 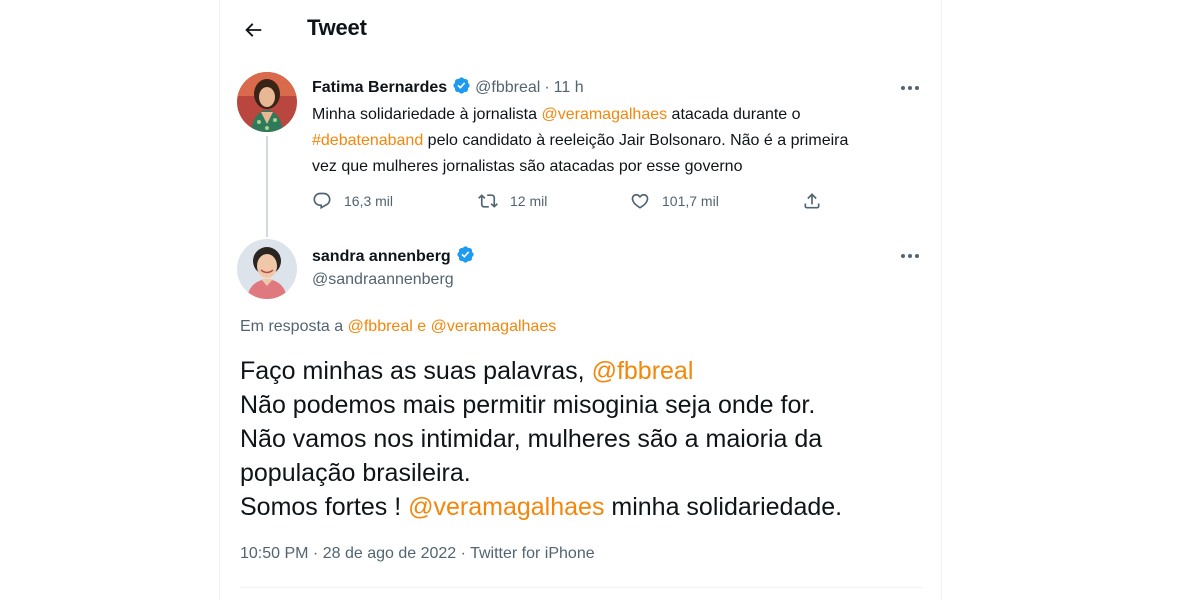 What do you see at coordinates (355, 473) in the screenshot?
I see `text-line: população brasileira.` at bounding box center [355, 473].